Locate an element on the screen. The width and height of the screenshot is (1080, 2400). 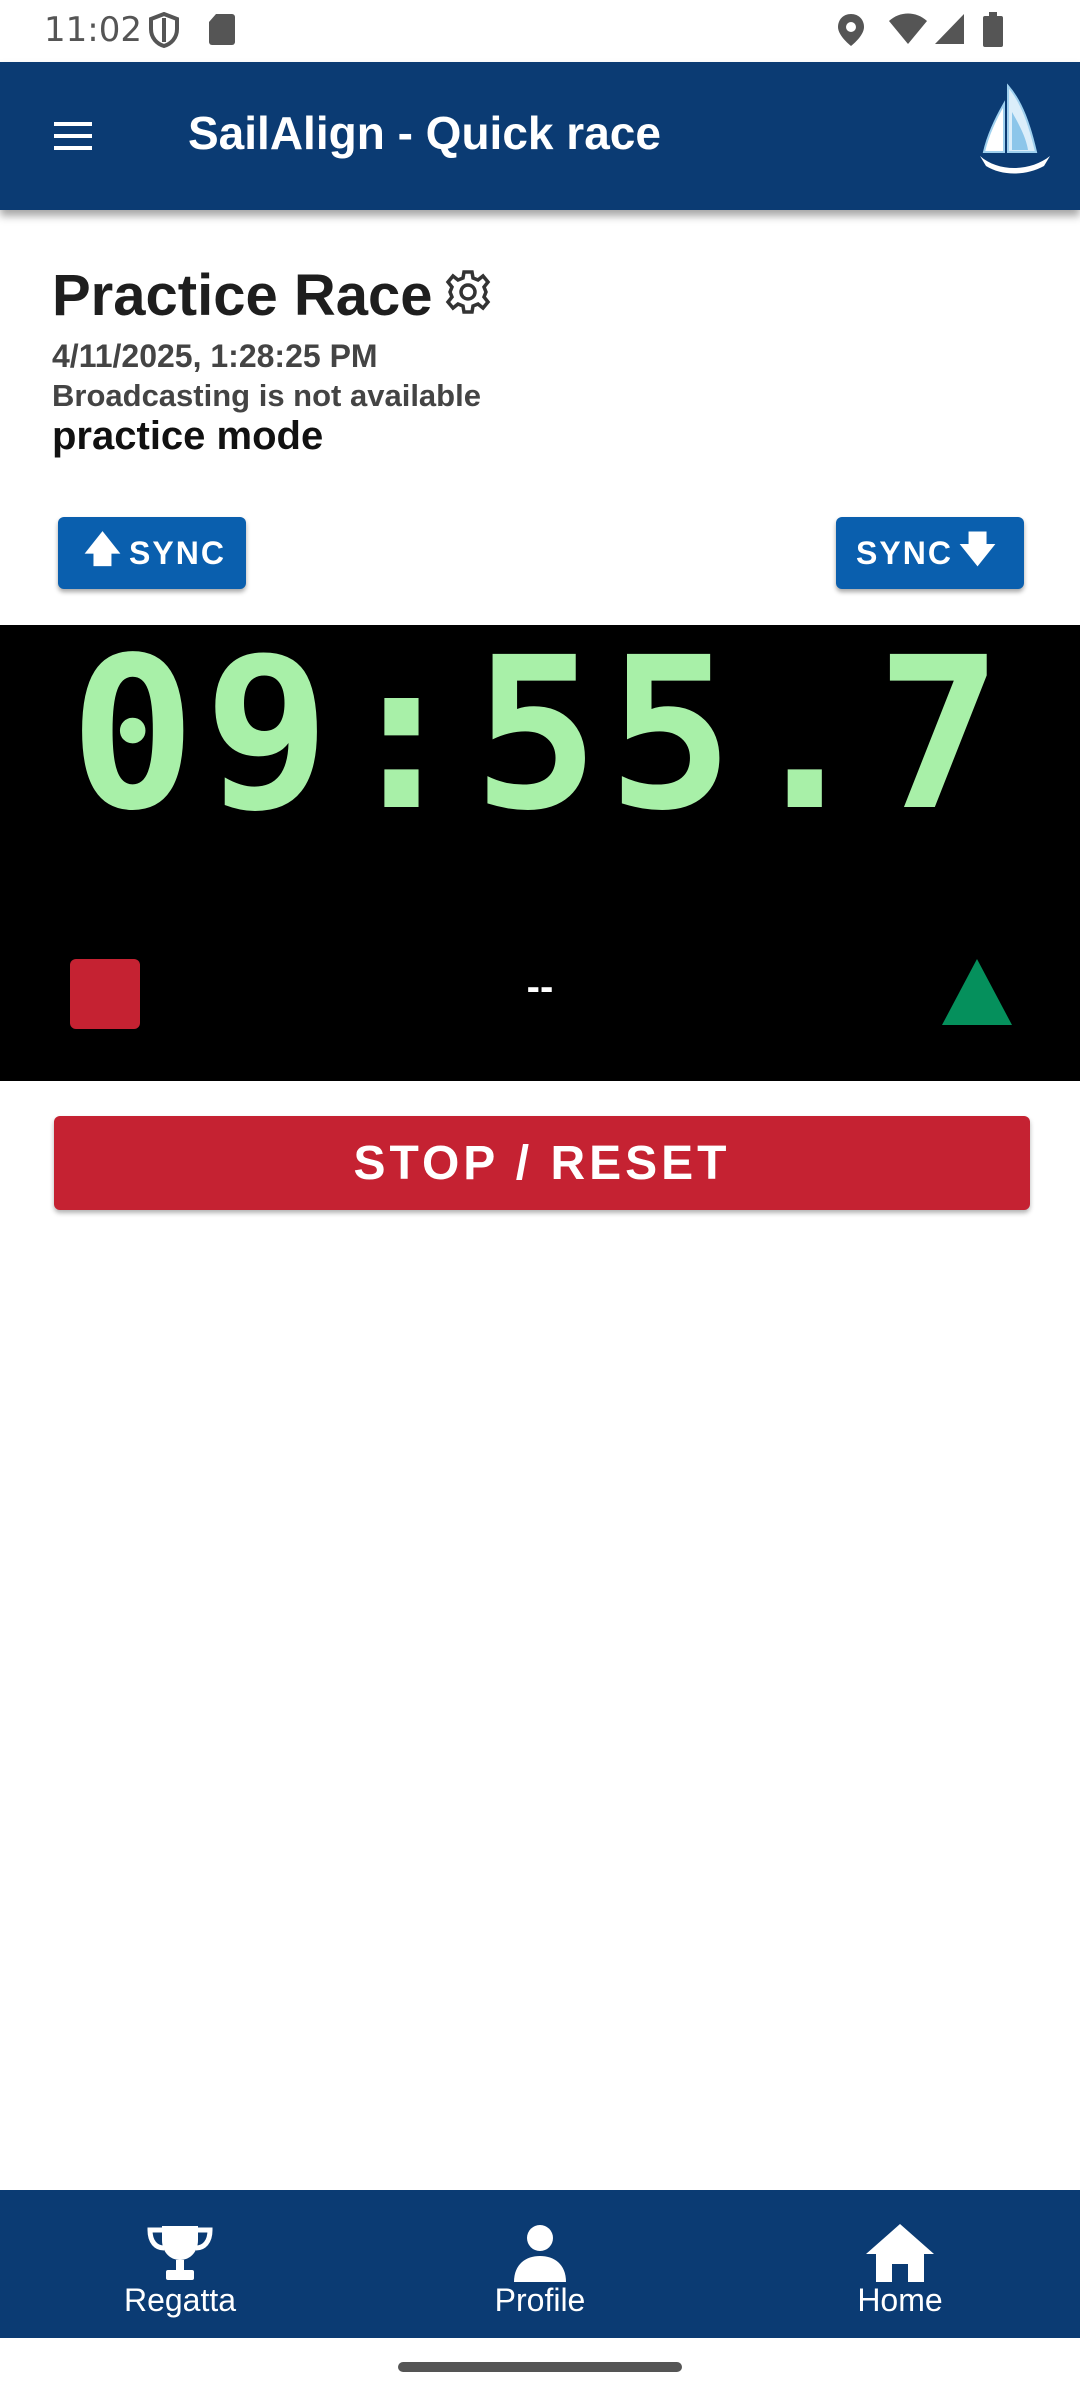
settings-gear-icon is located at coordinates (468, 292).